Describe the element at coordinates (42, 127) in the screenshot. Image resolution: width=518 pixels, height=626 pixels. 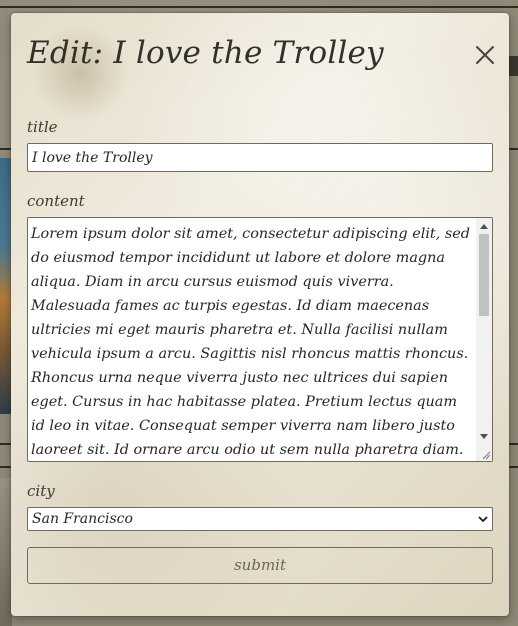
I see `title-label: title` at that location.